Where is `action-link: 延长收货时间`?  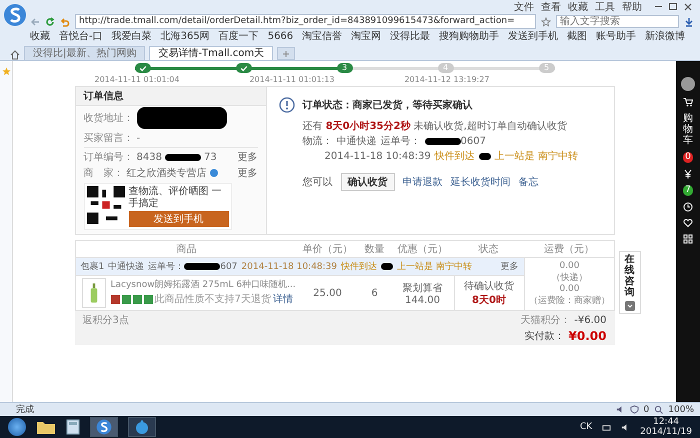 action-link: 延长收货时间 is located at coordinates (480, 182).